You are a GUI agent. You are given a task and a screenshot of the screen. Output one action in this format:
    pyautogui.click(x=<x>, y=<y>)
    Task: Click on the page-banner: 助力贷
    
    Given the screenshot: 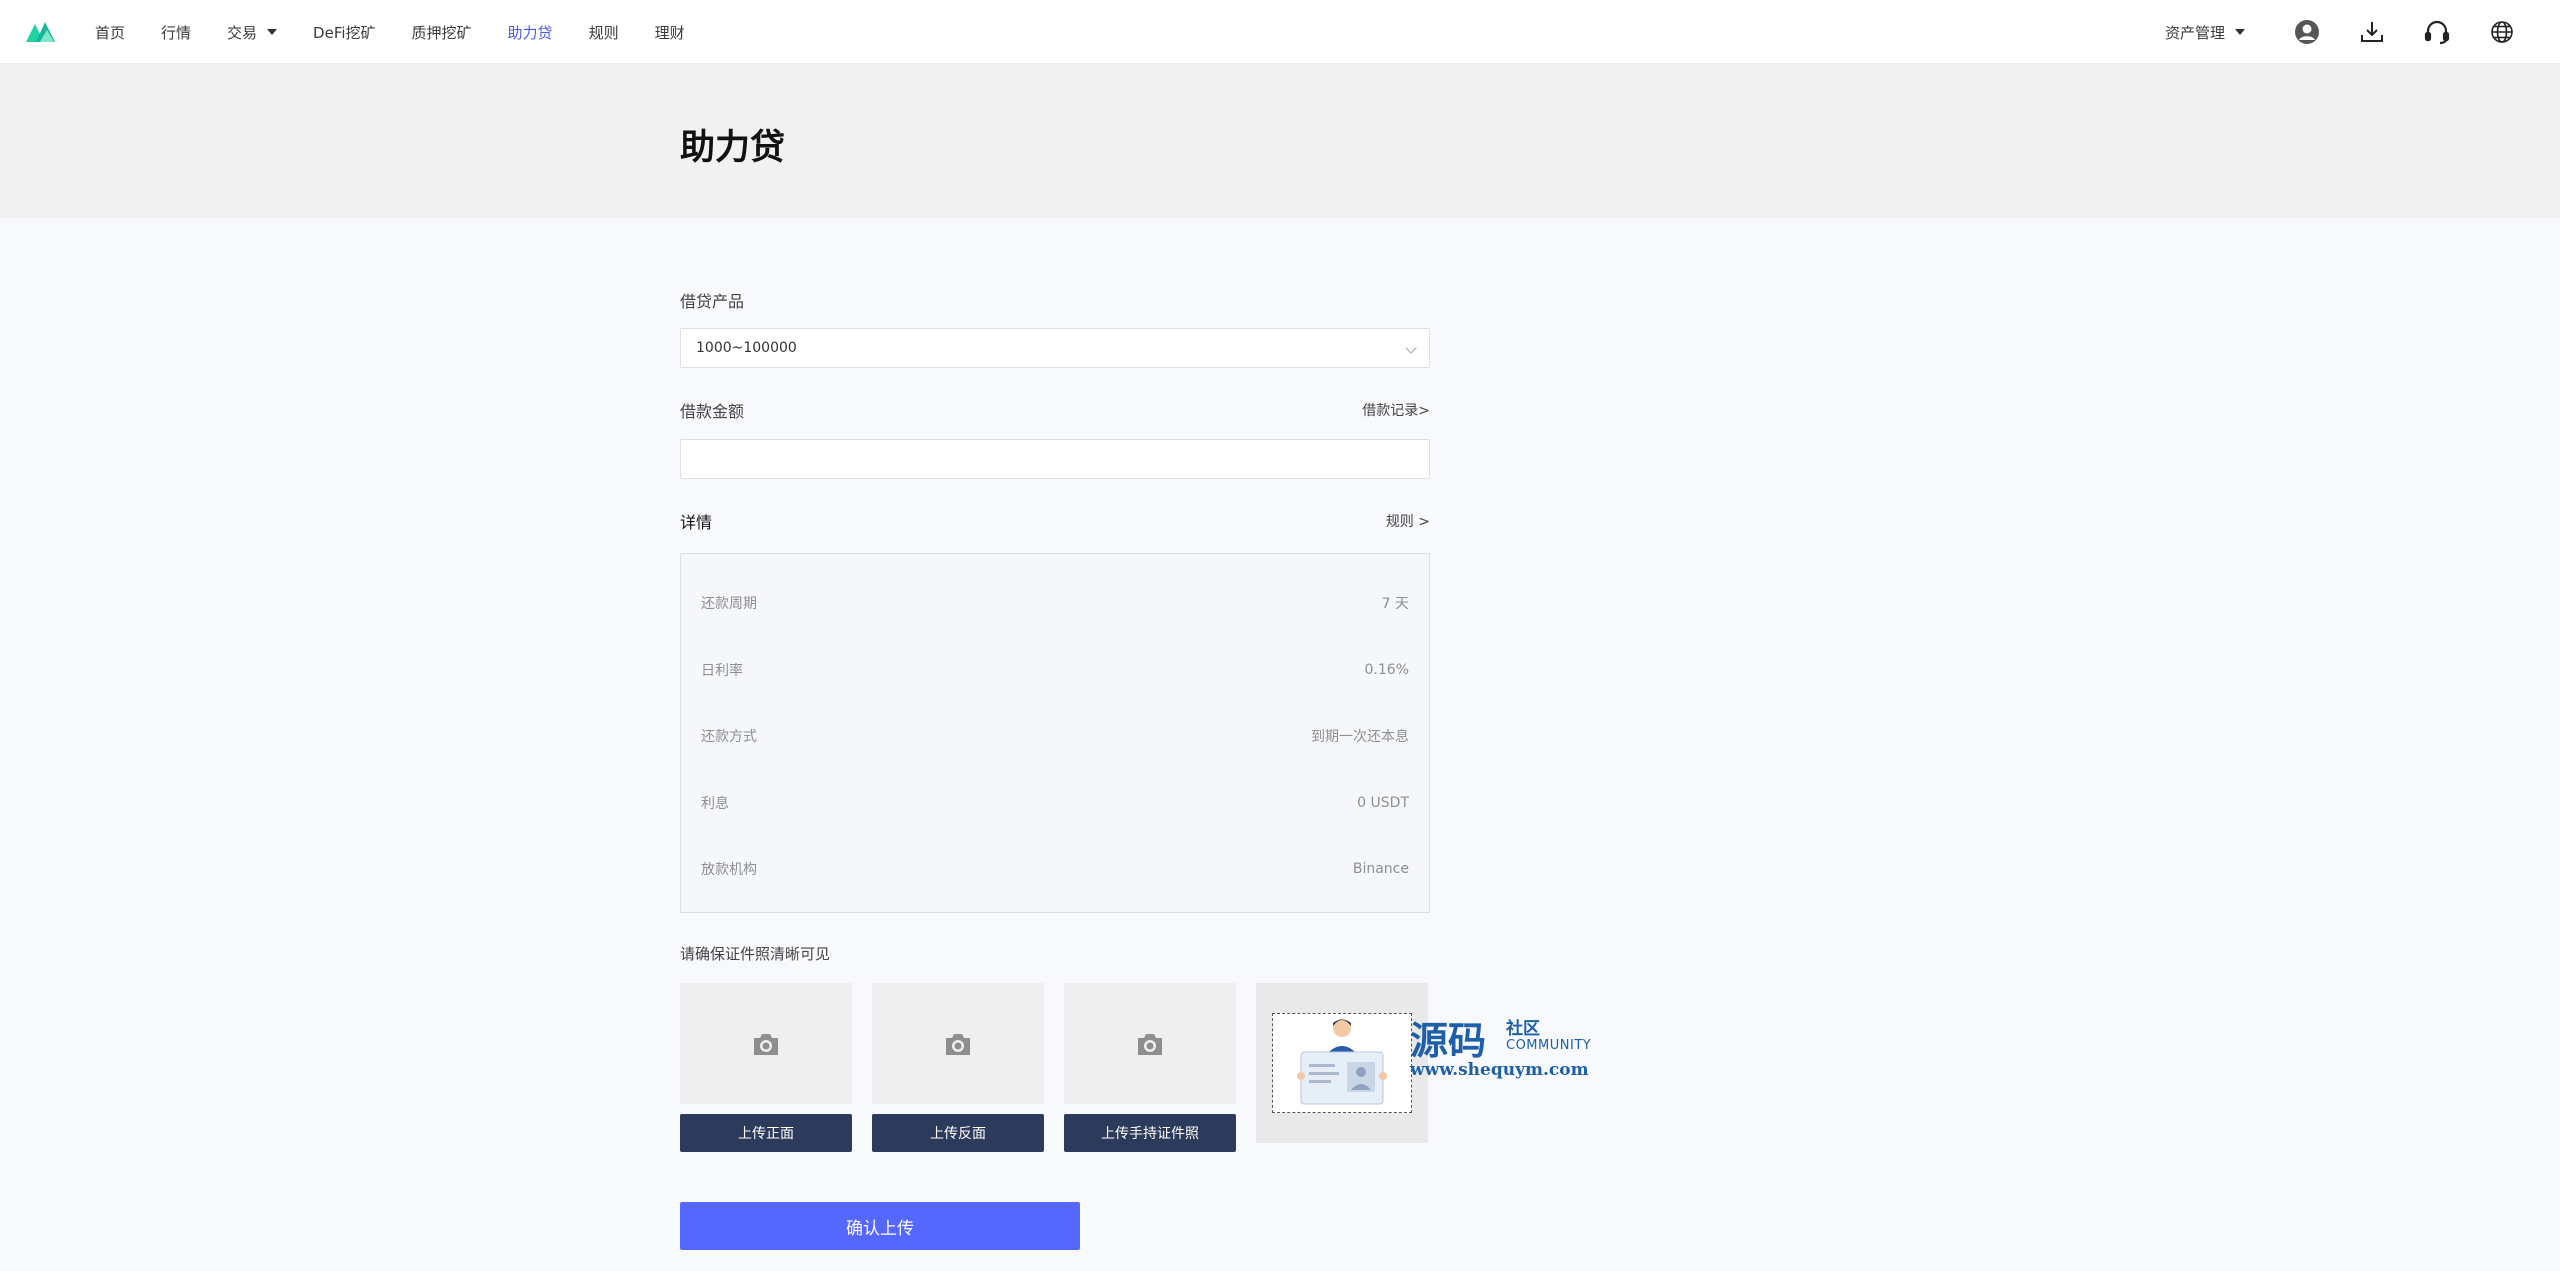 What is the action you would take?
    pyautogui.click(x=1280, y=141)
    